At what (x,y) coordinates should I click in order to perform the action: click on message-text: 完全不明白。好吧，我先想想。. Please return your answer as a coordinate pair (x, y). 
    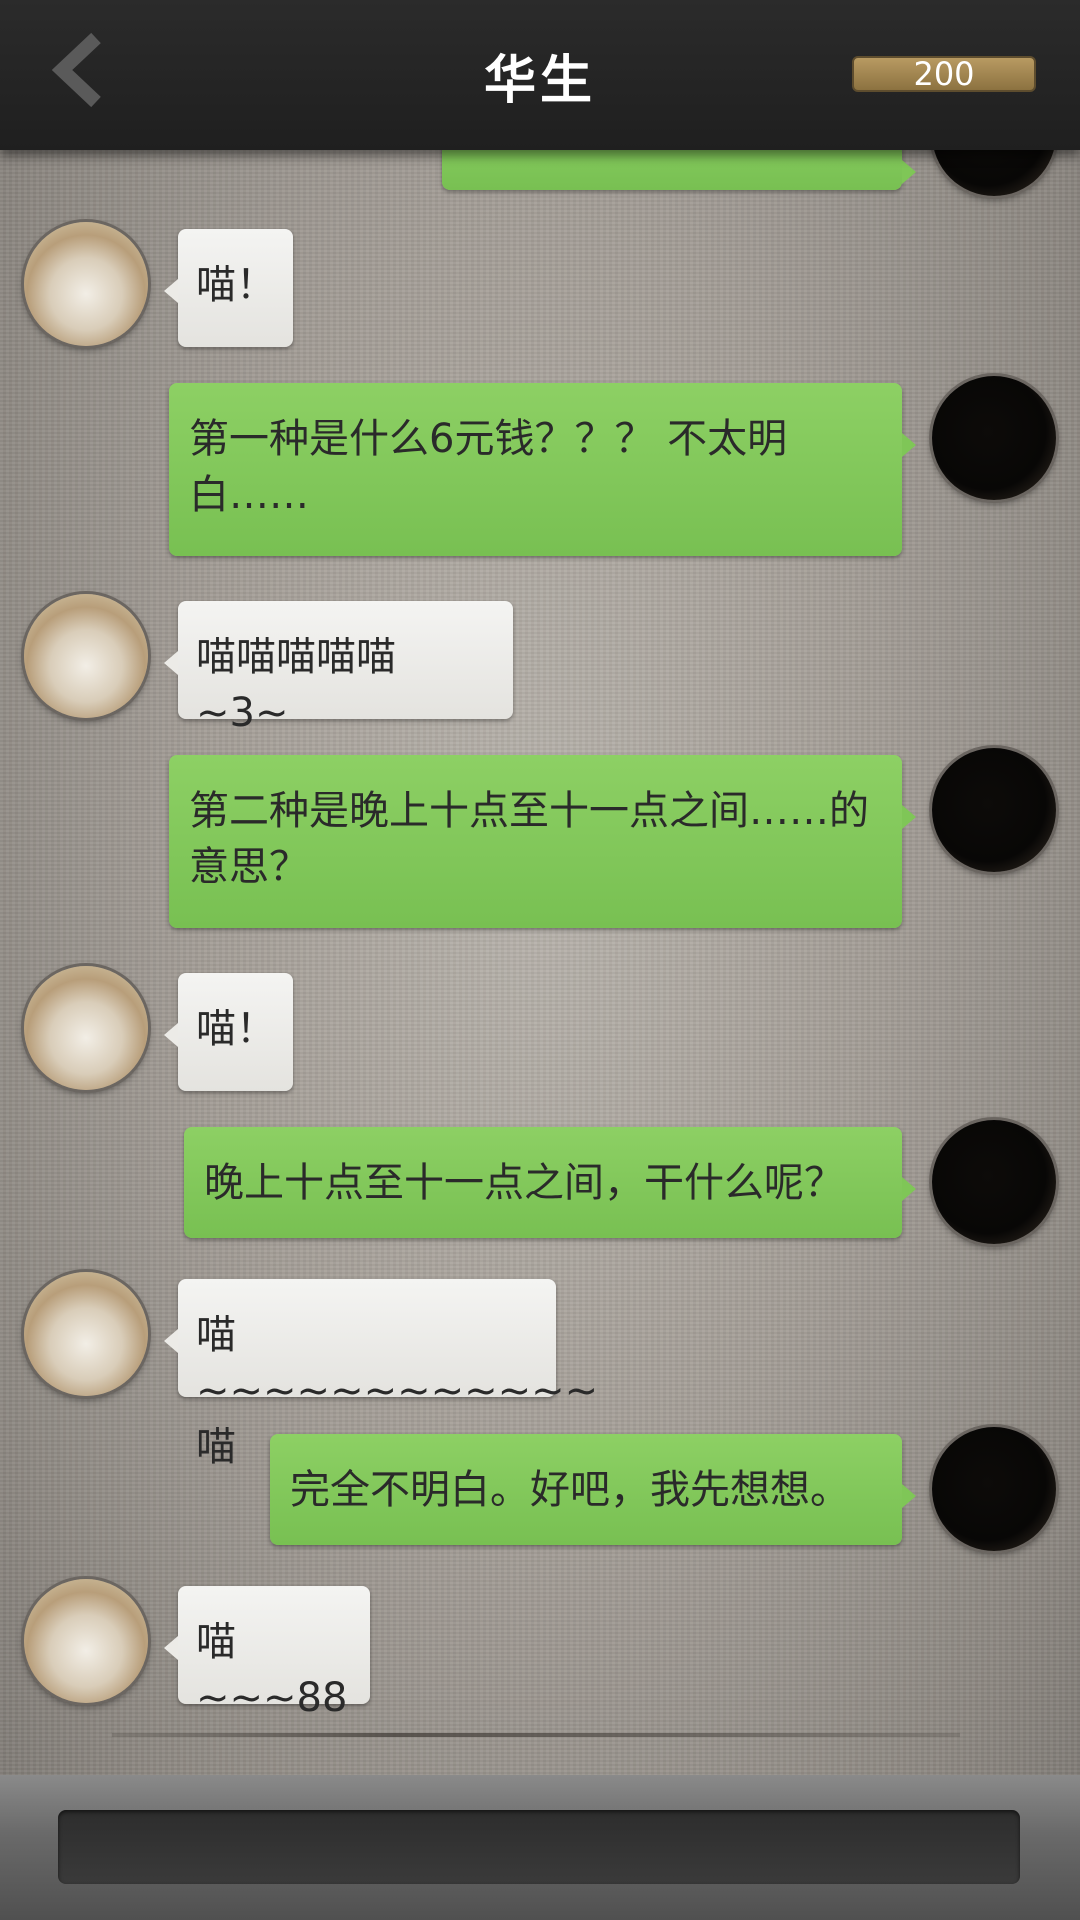
    Looking at the image, I should click on (570, 1490).